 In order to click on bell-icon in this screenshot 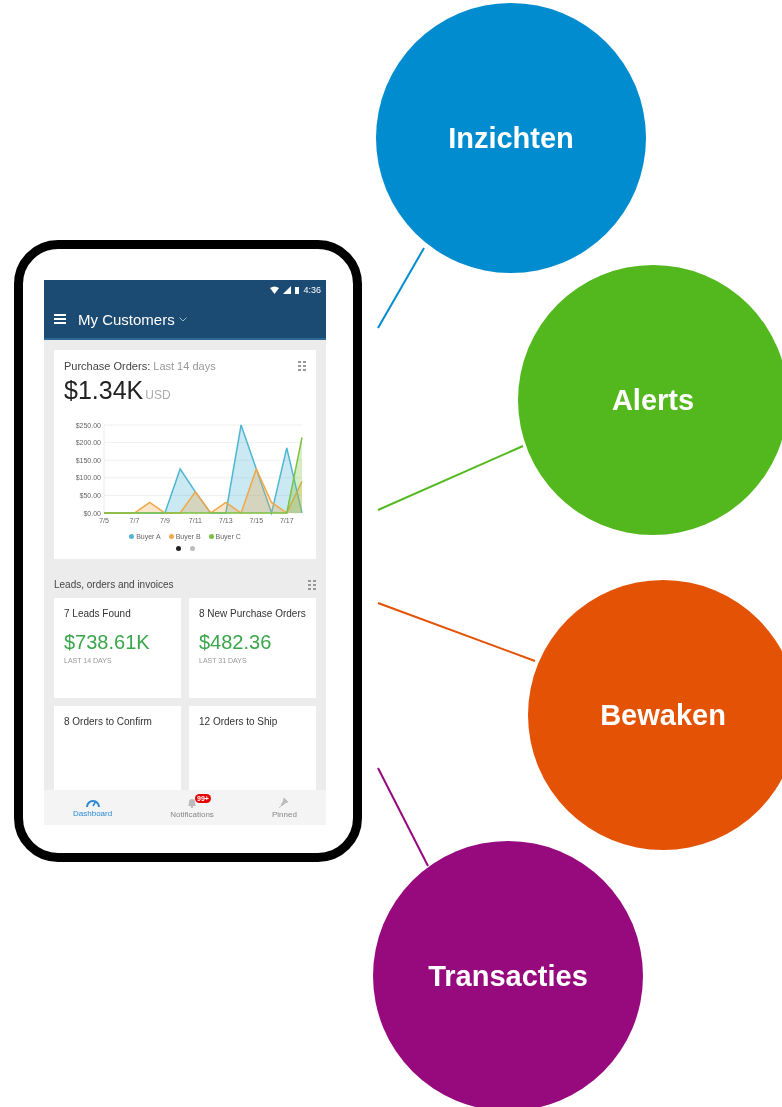, I will do `click(192, 802)`.